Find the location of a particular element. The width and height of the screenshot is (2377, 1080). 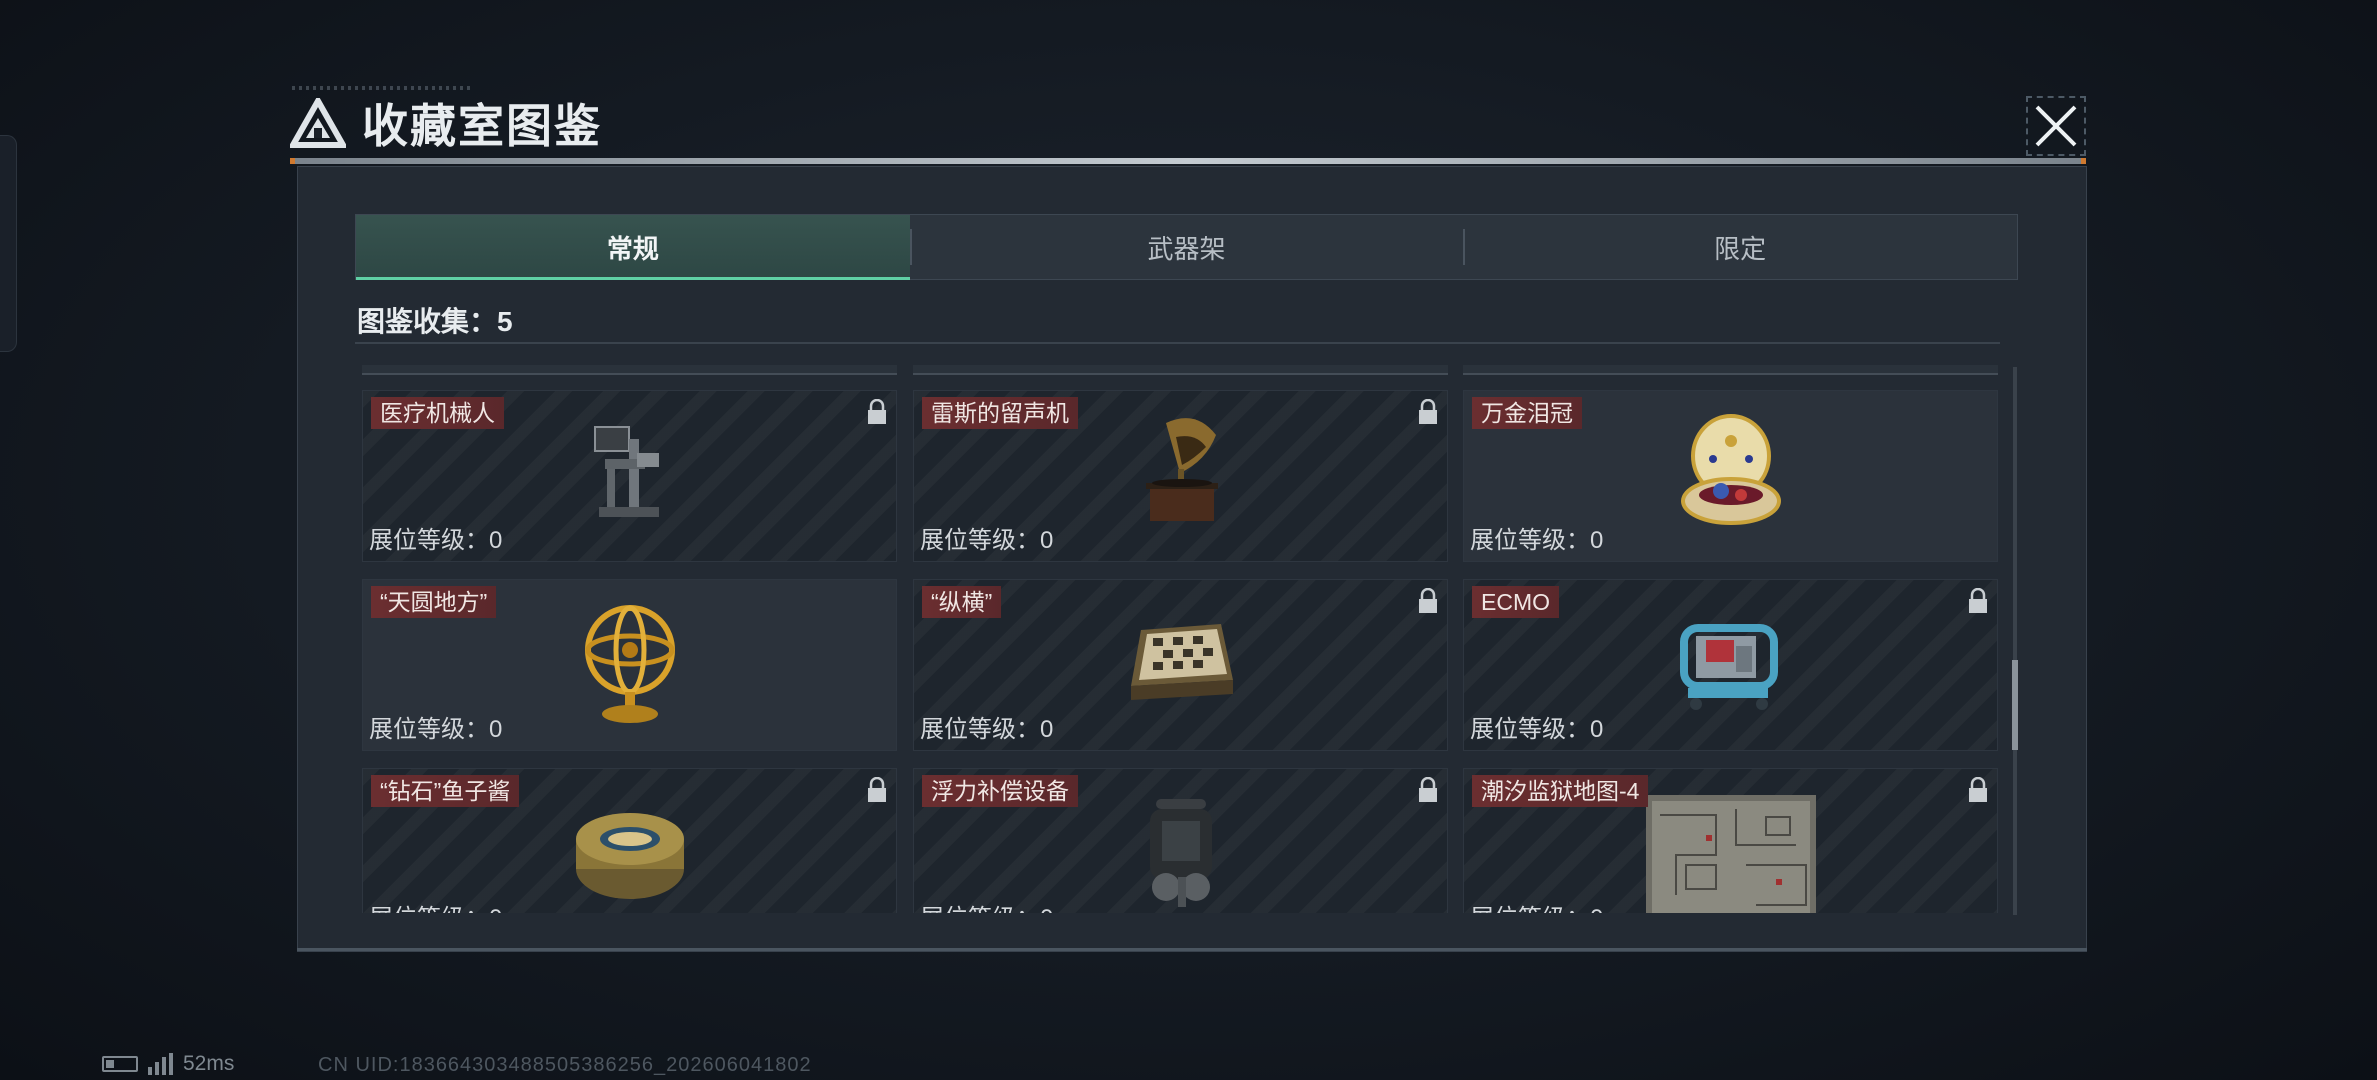

item-card-medical-robot: 医疗机械人 展位等级：0 is located at coordinates (629, 476).